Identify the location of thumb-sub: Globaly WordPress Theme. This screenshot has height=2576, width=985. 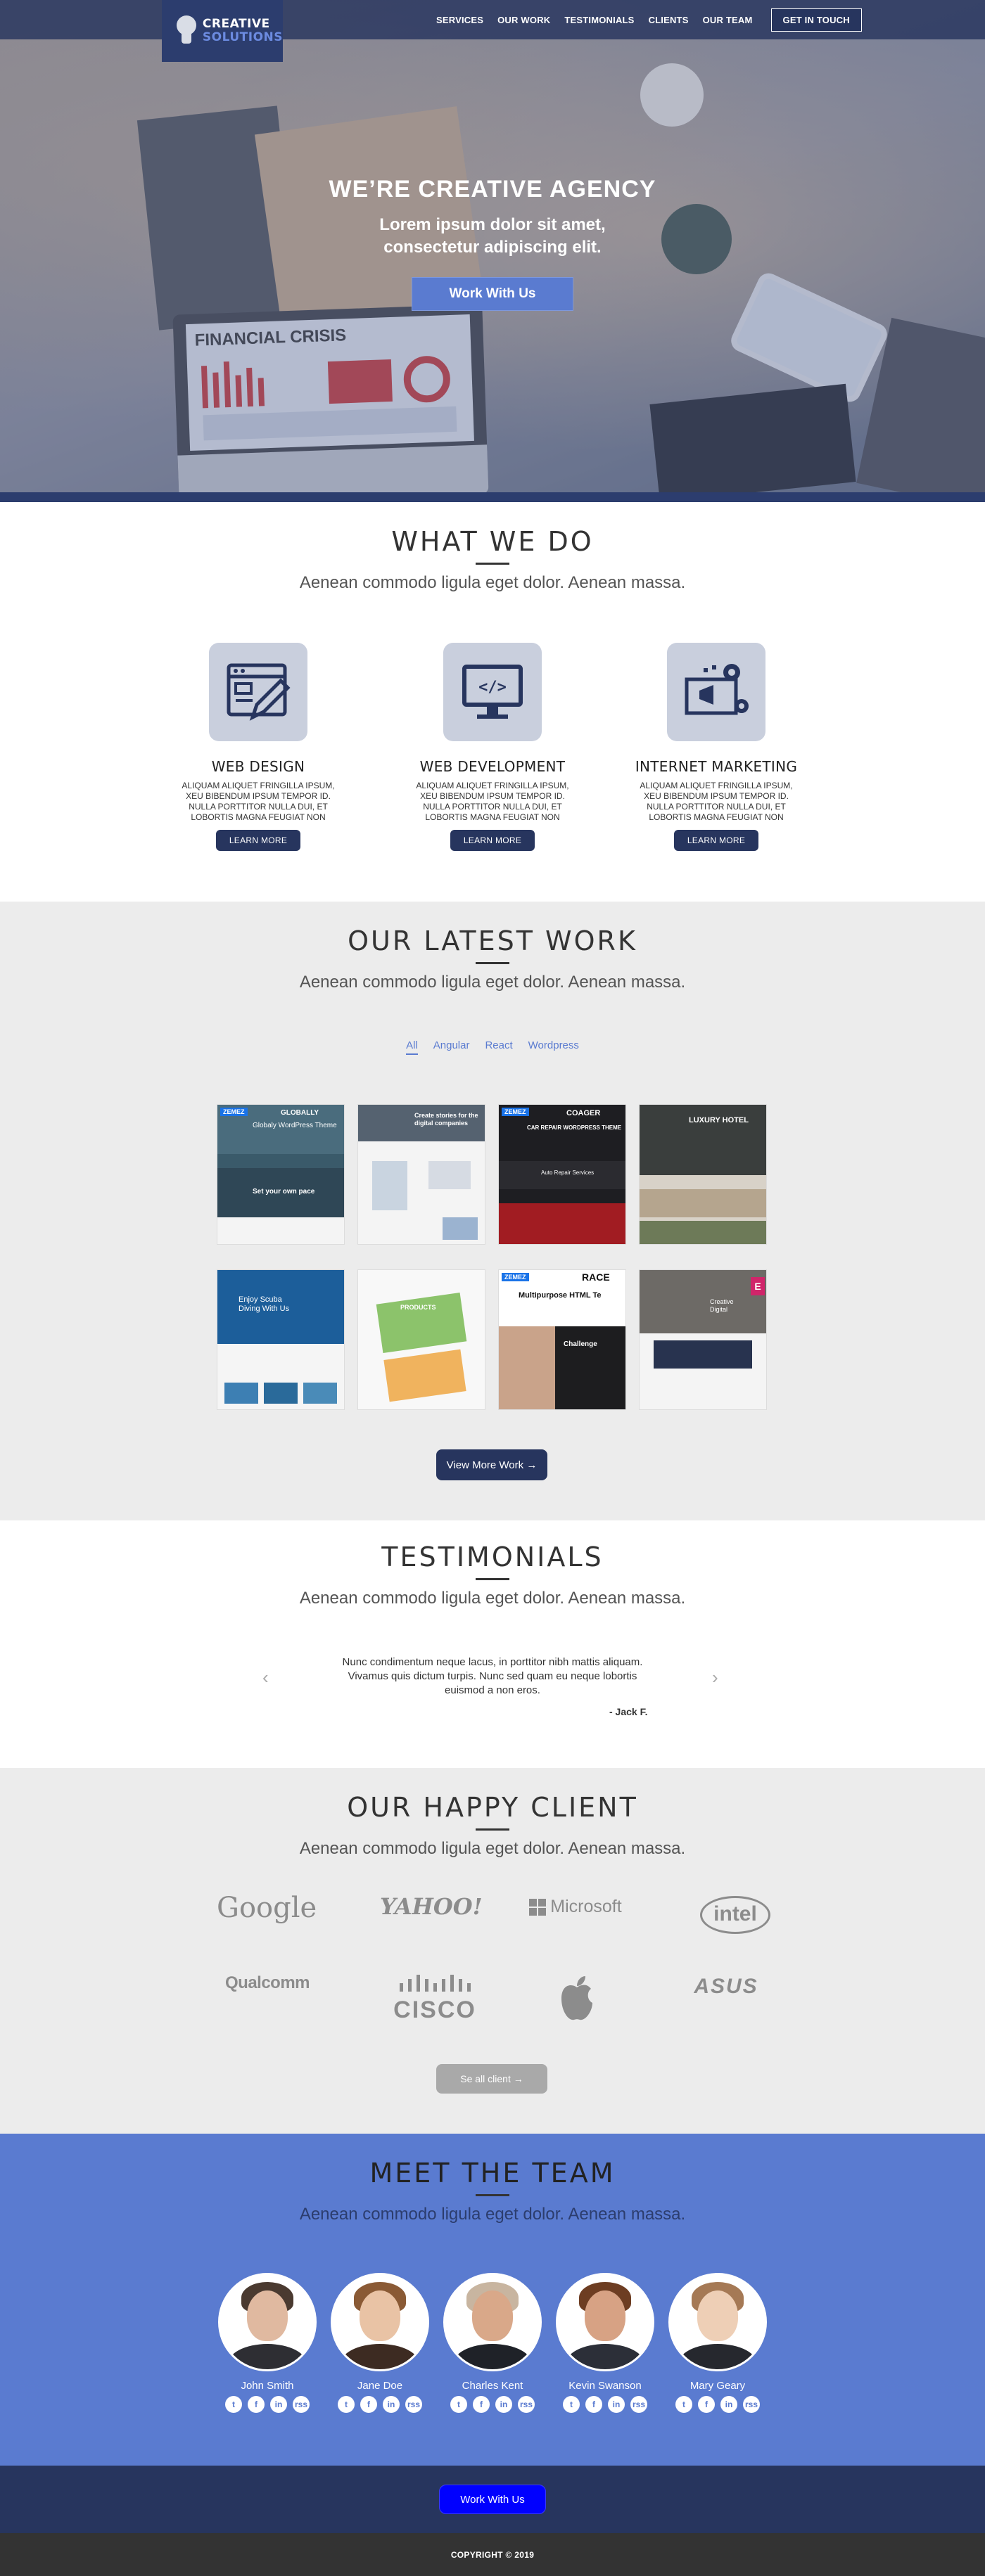
(295, 1125).